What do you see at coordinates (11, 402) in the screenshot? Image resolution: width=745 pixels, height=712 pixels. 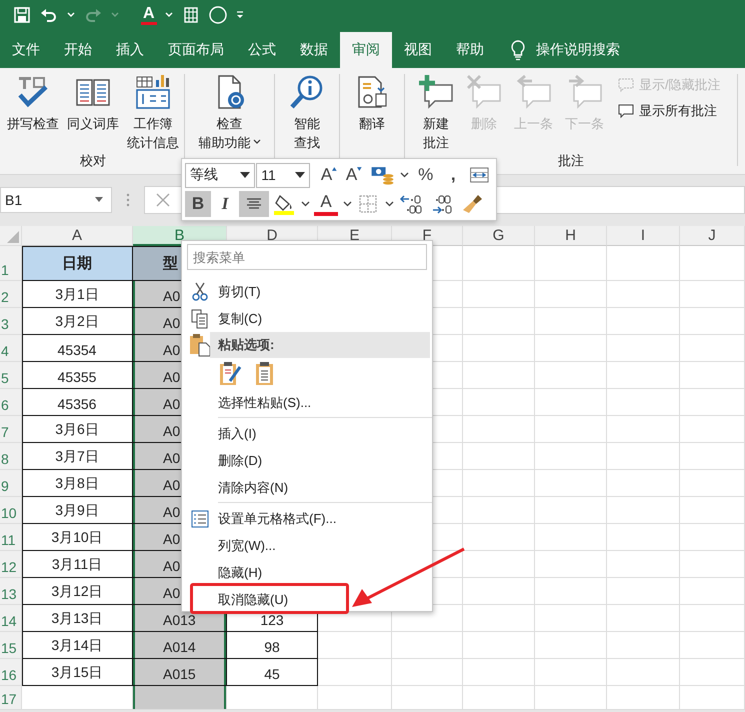 I see `row-header: 6` at bounding box center [11, 402].